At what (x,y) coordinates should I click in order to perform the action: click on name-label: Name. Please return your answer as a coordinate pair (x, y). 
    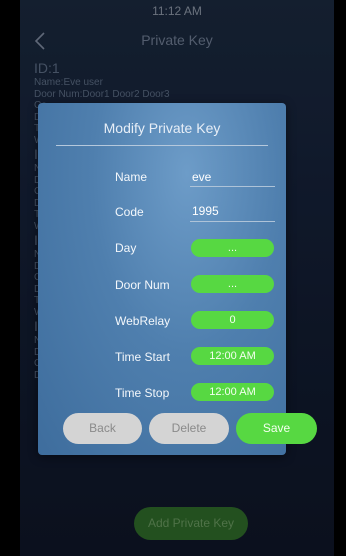
    Looking at the image, I should click on (131, 177).